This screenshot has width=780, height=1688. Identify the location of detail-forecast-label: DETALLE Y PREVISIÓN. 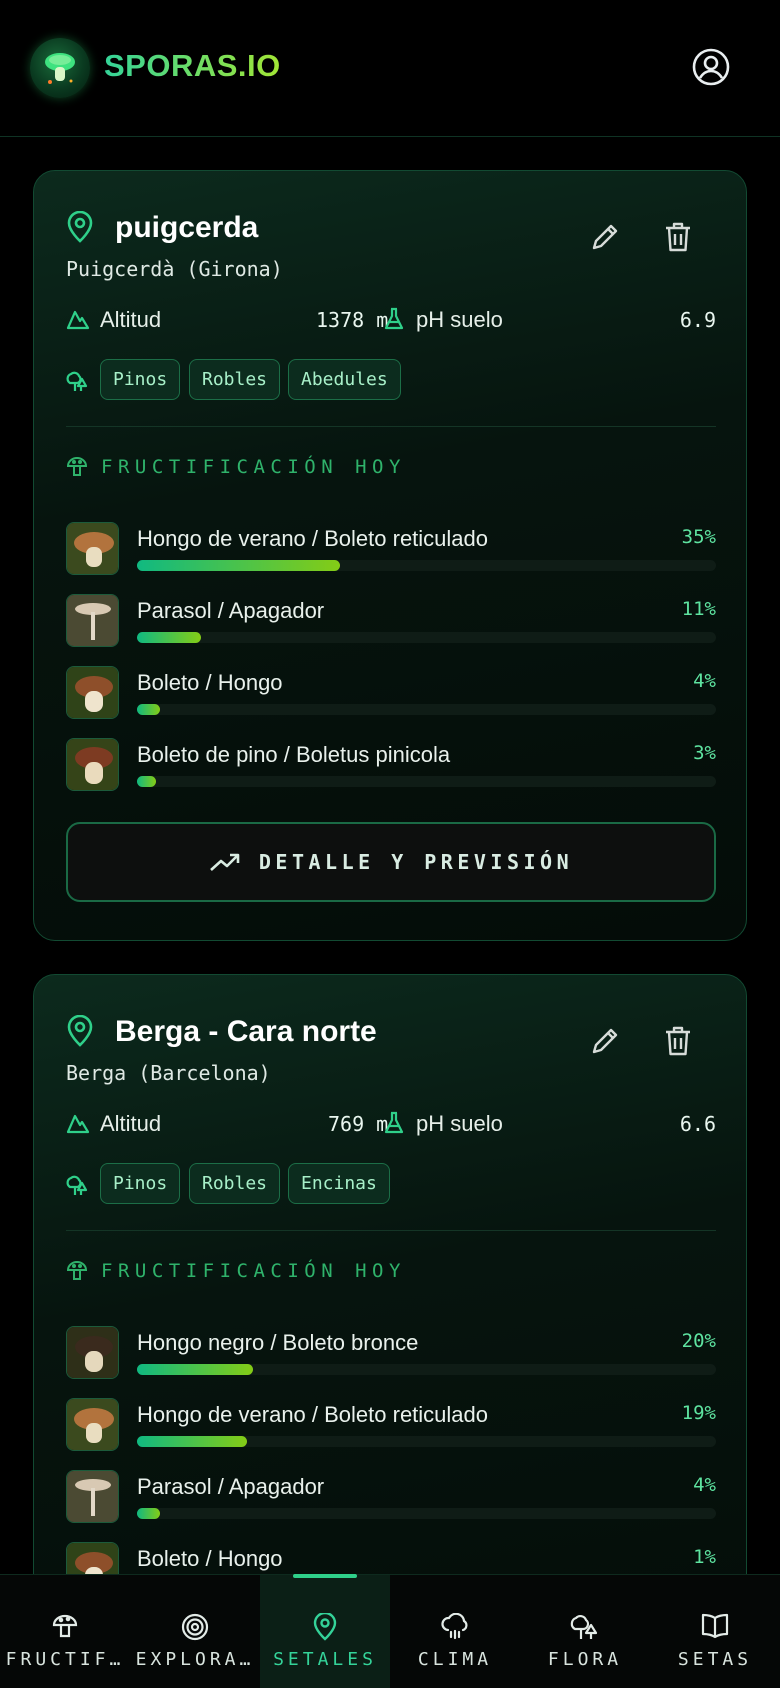
(416, 862).